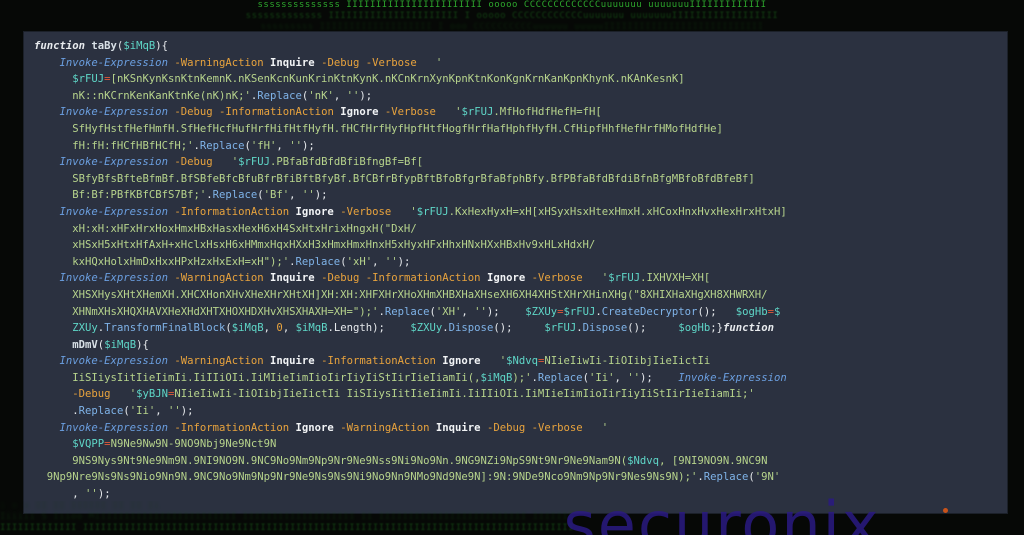 The width and height of the screenshot is (1024, 535). Describe the element at coordinates (517, 345) in the screenshot. I see `code-line: mDmV($iMqB){` at that location.